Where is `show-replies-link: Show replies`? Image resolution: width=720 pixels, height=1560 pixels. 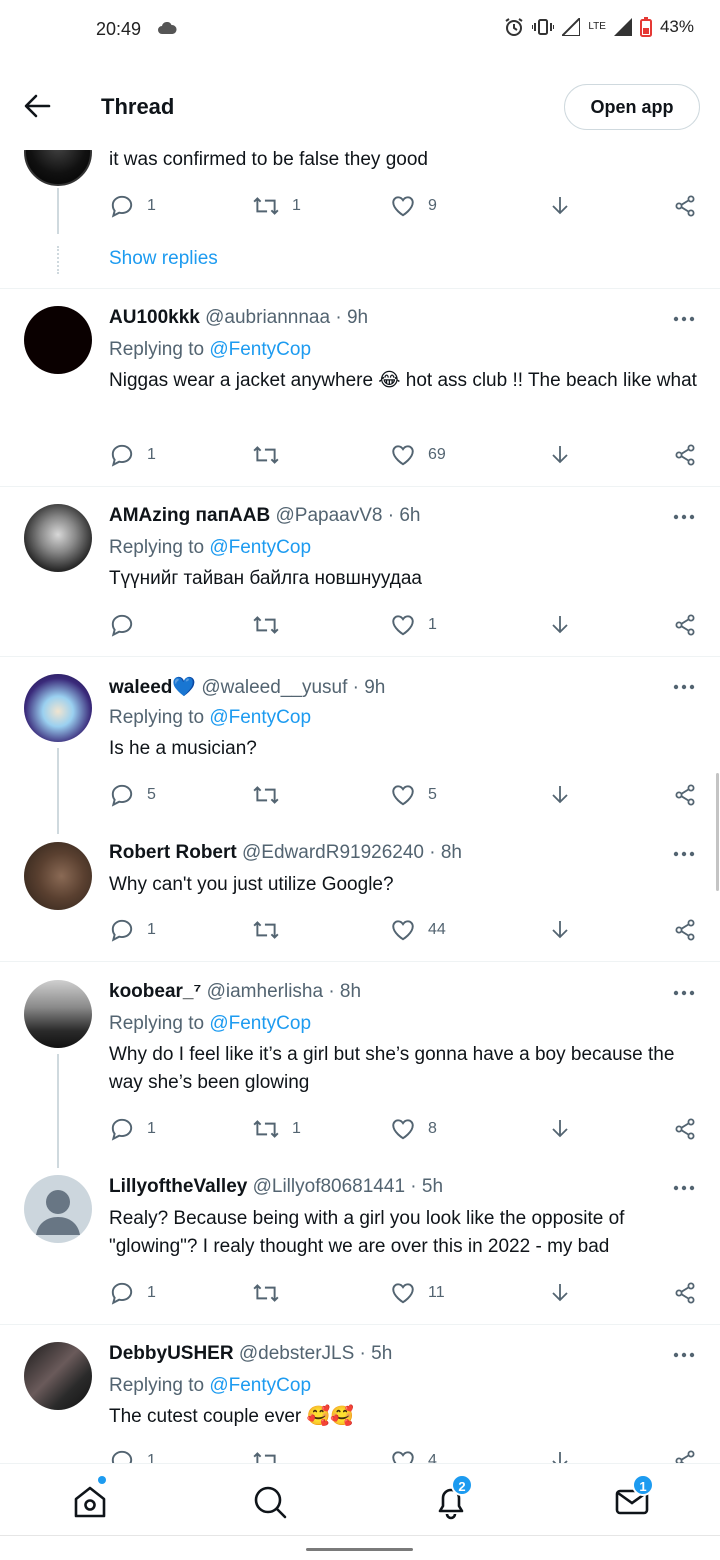
show-replies-link: Show replies is located at coordinates (163, 259).